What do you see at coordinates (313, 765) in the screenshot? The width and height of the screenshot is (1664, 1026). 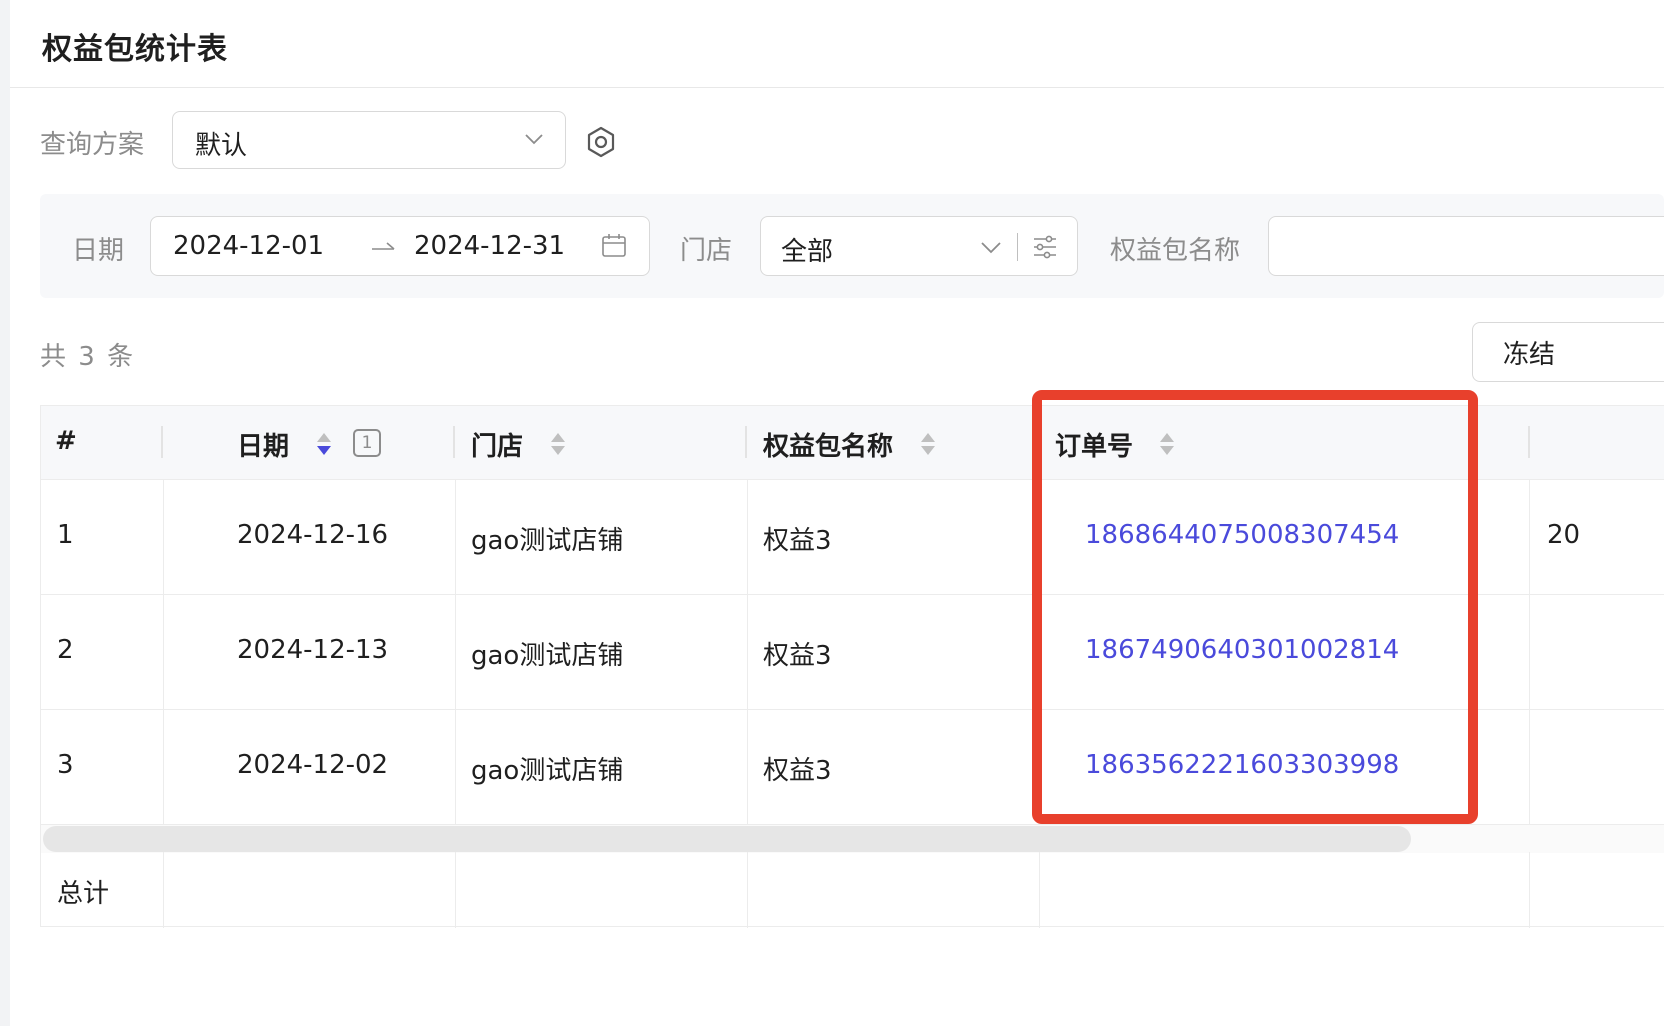 I see `row-date: 2024-12-02` at bounding box center [313, 765].